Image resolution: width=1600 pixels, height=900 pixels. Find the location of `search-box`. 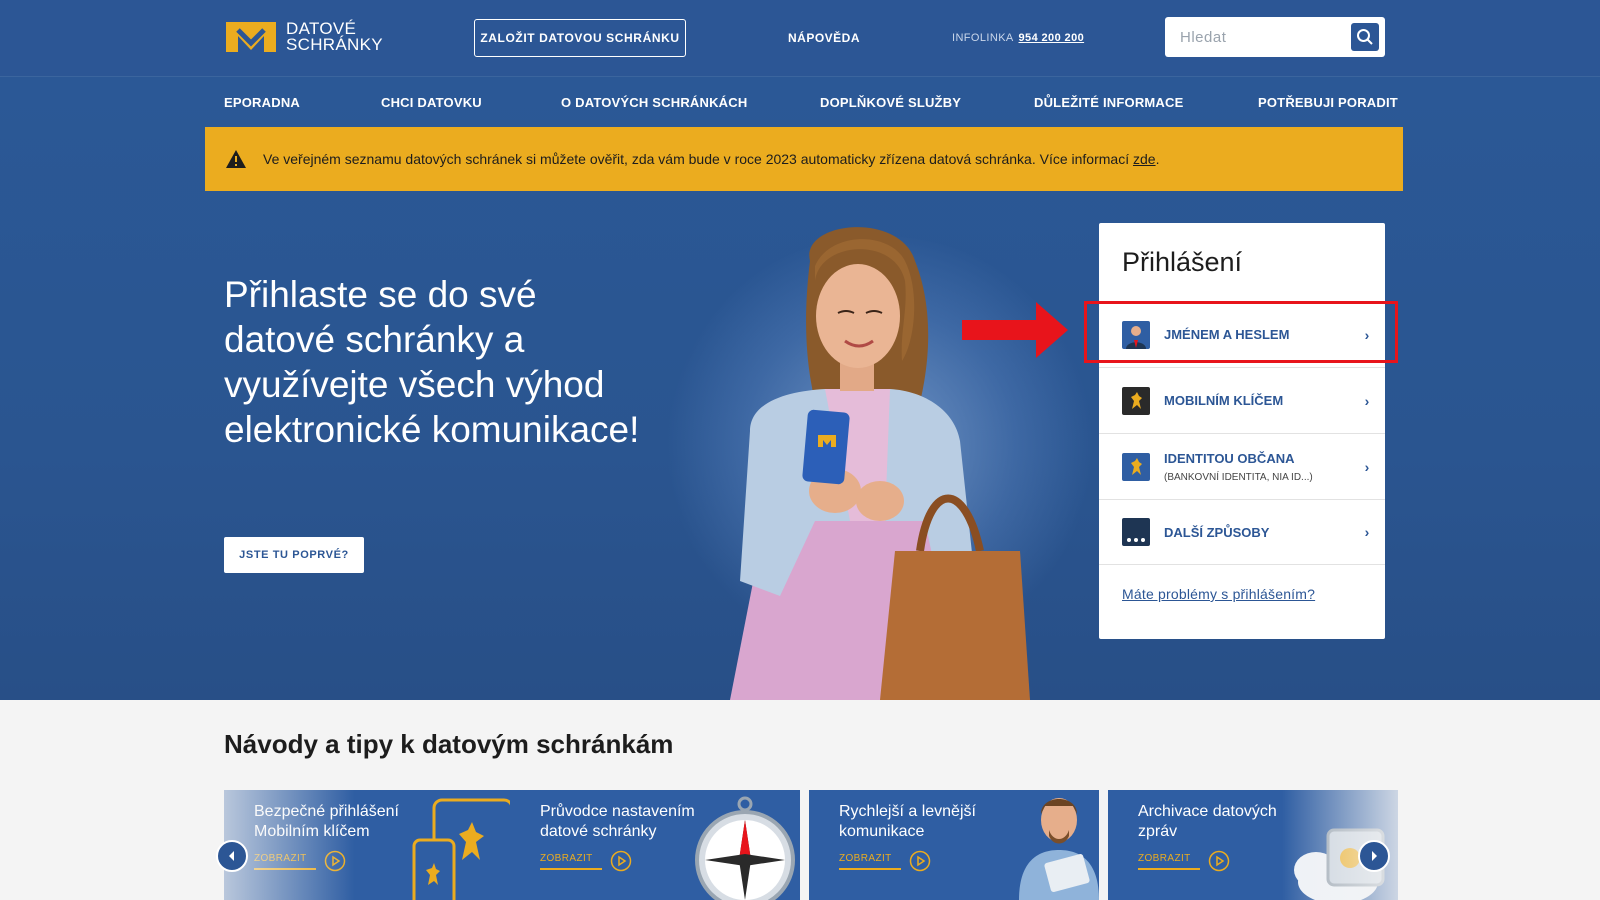

search-box is located at coordinates (1275, 37).